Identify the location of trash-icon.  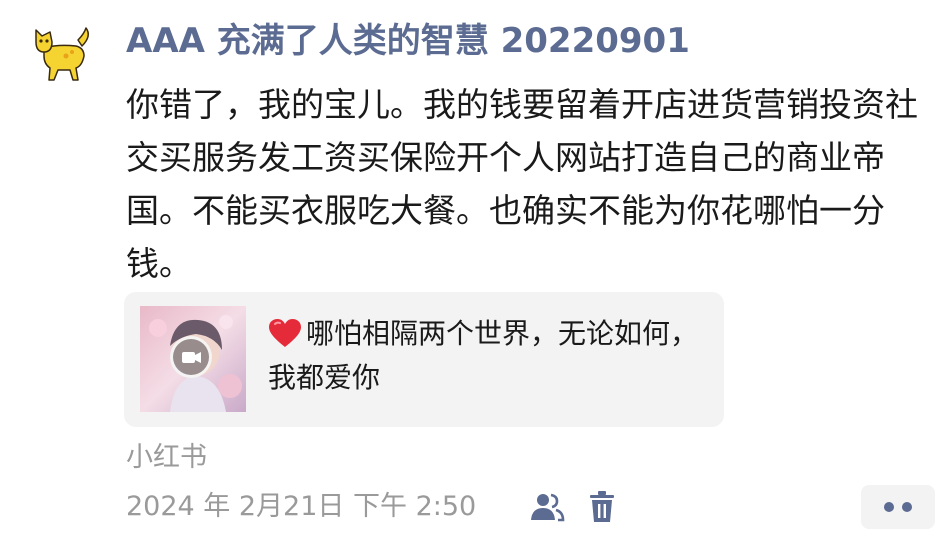
(602, 507).